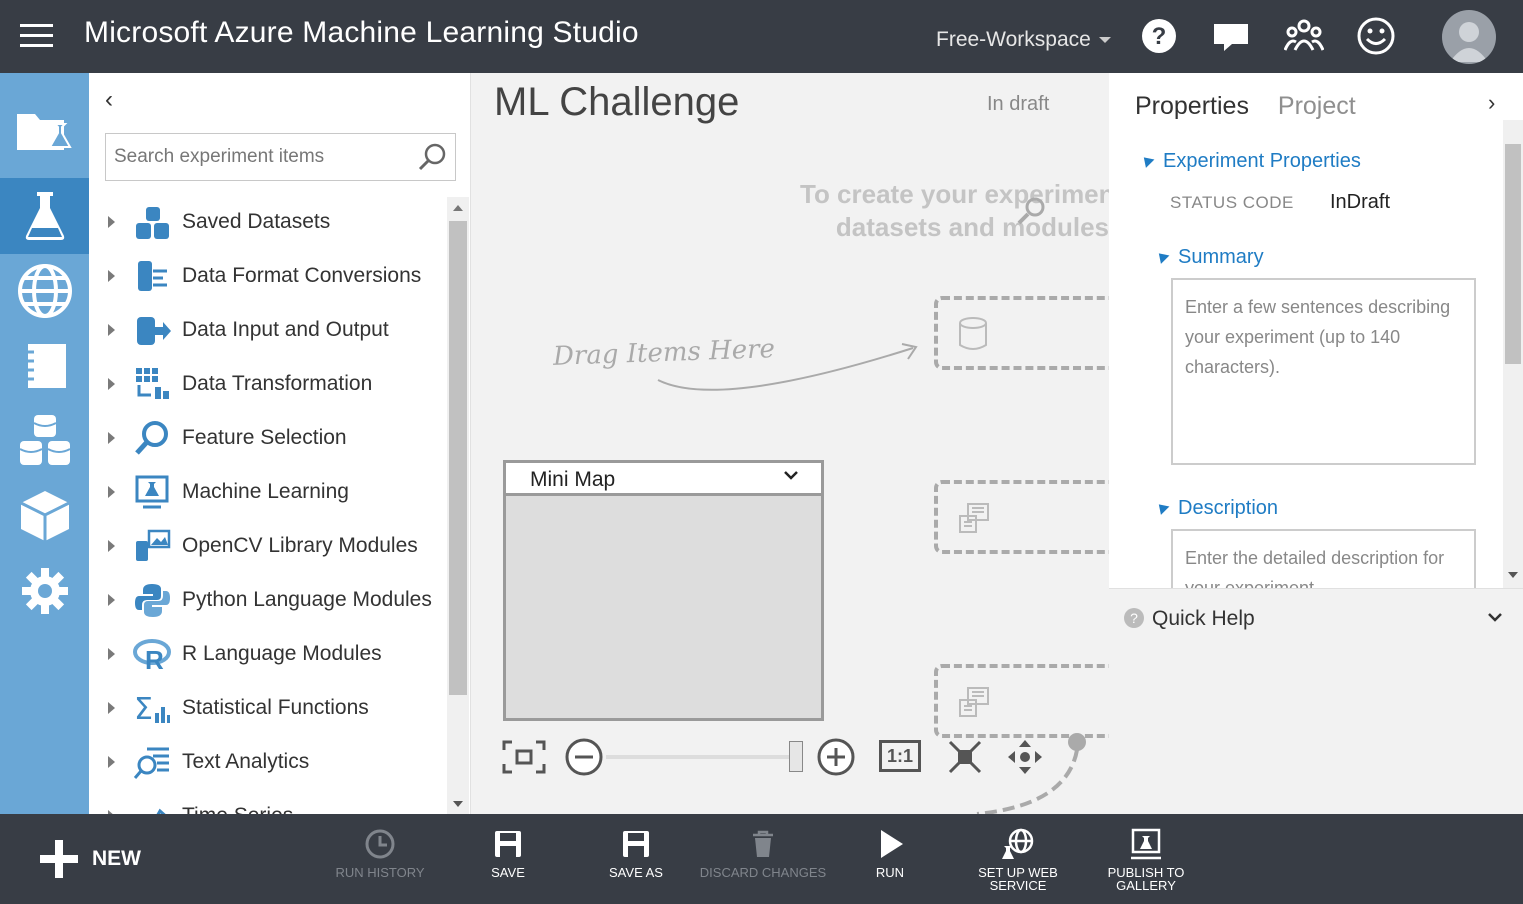  I want to click on experiments-icon, so click(44, 216).